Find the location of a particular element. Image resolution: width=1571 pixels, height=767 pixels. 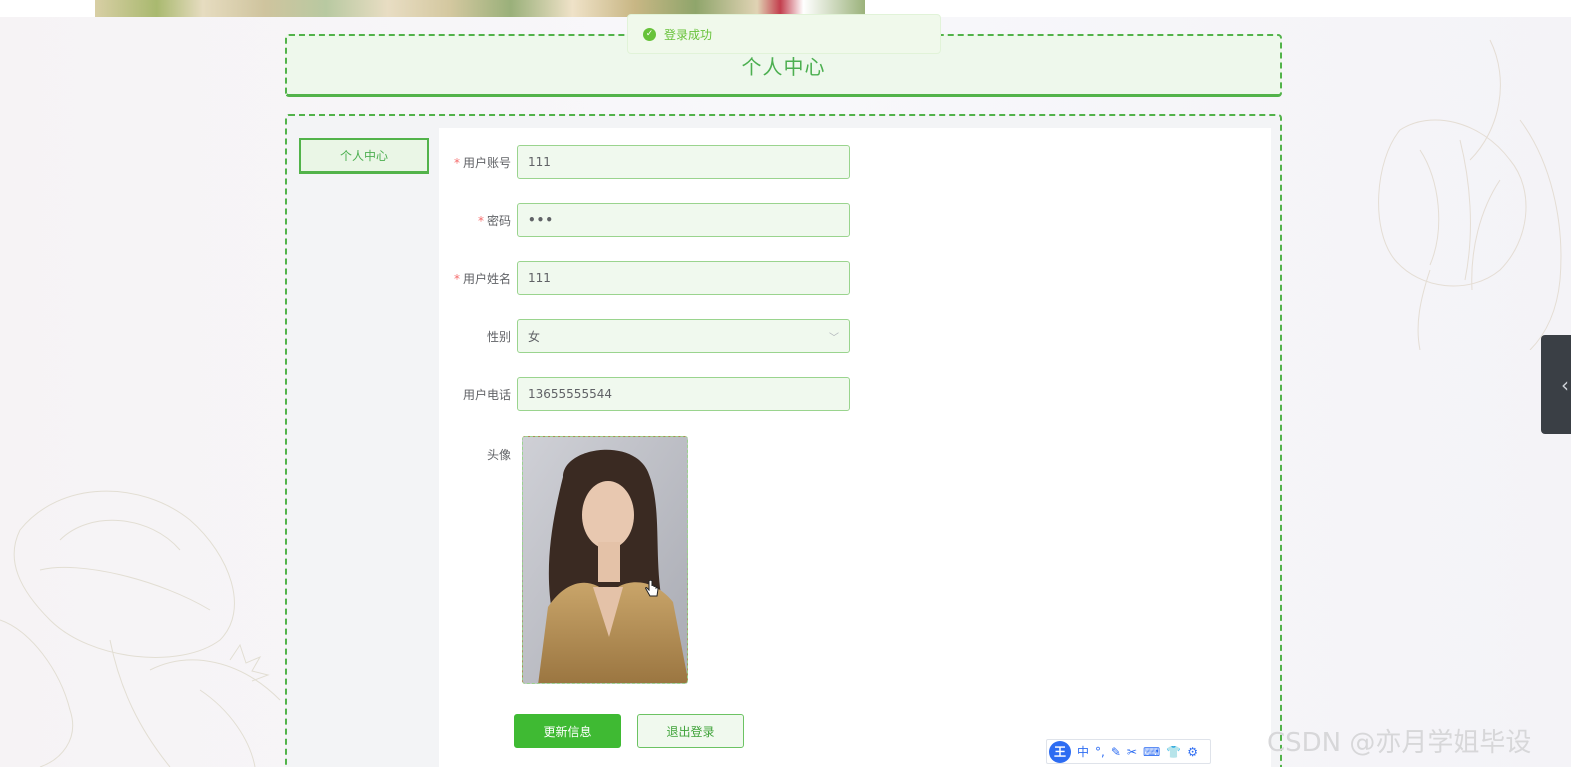

form-row-account: * 用户账号 111 is located at coordinates (855, 162).